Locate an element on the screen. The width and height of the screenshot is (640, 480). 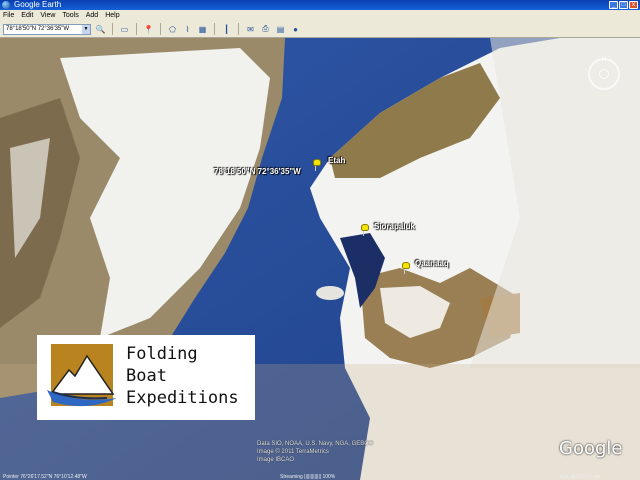
overlay-icon: ▦ is located at coordinates (202, 29).